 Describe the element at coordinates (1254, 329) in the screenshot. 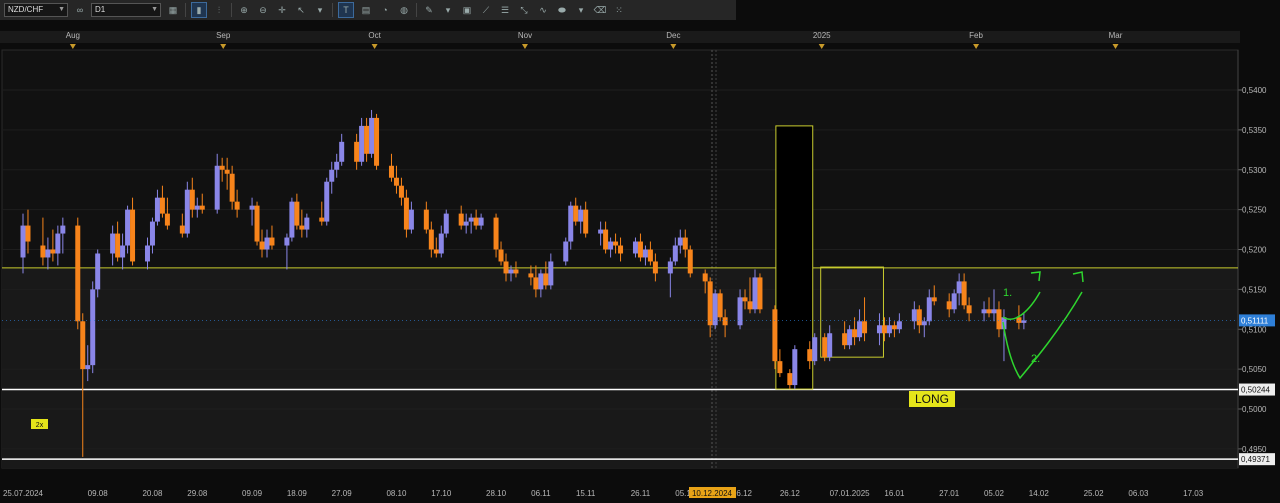

I see `y-tick-label: 0,5100` at that location.